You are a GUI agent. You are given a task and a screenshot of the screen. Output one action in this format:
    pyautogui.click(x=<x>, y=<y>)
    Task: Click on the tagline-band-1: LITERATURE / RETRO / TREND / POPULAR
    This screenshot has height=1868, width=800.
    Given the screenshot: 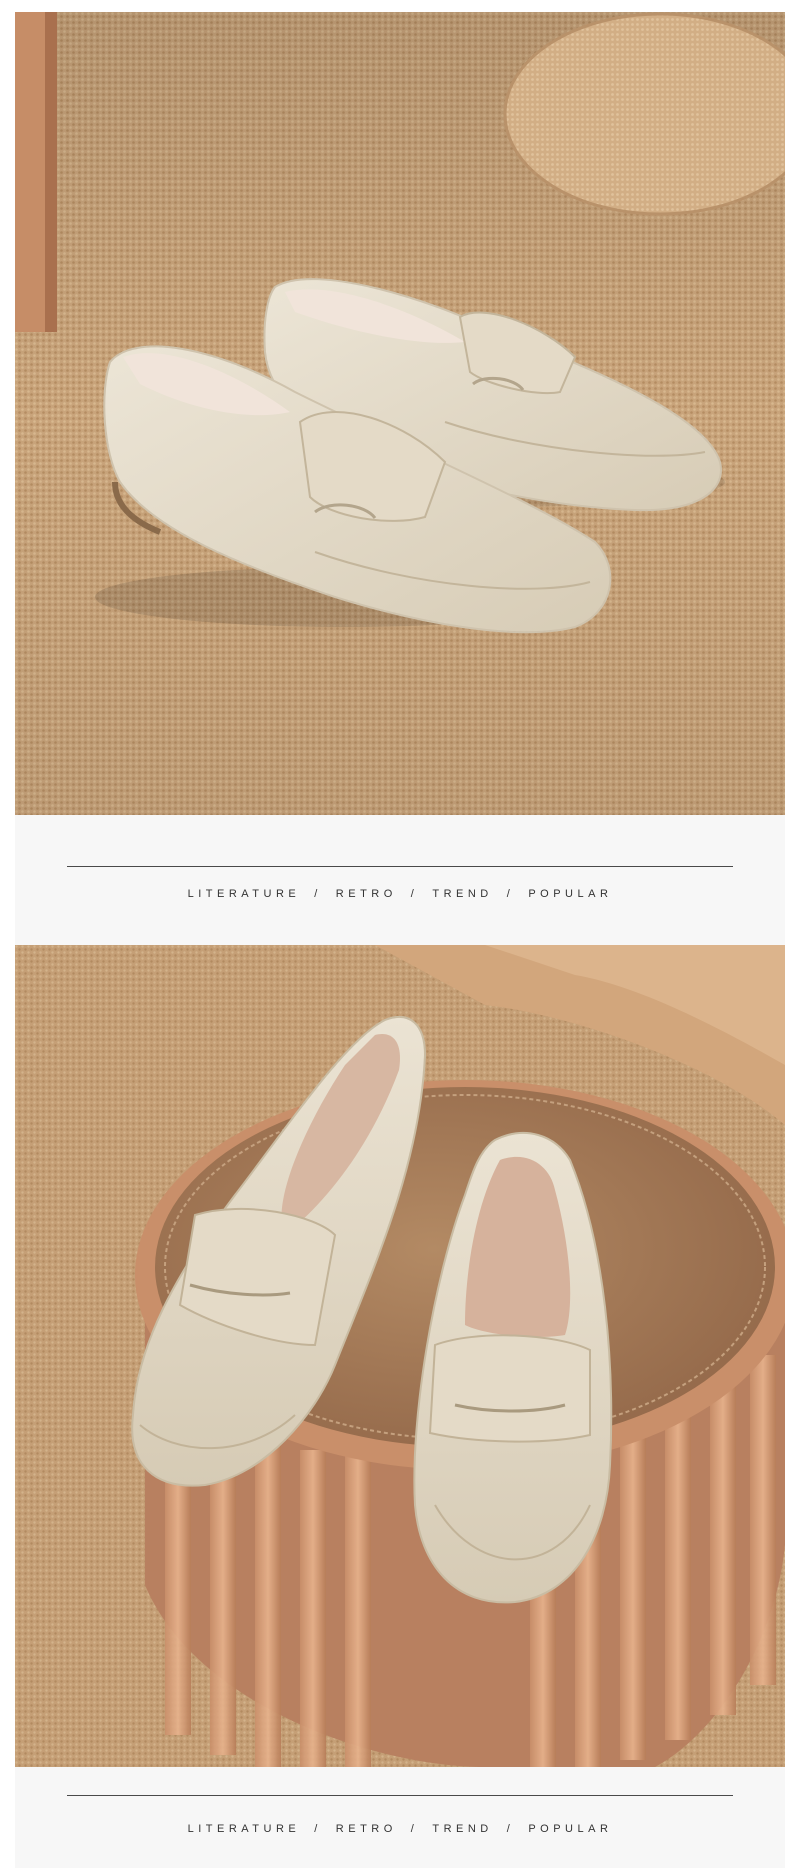 What is the action you would take?
    pyautogui.click(x=400, y=880)
    